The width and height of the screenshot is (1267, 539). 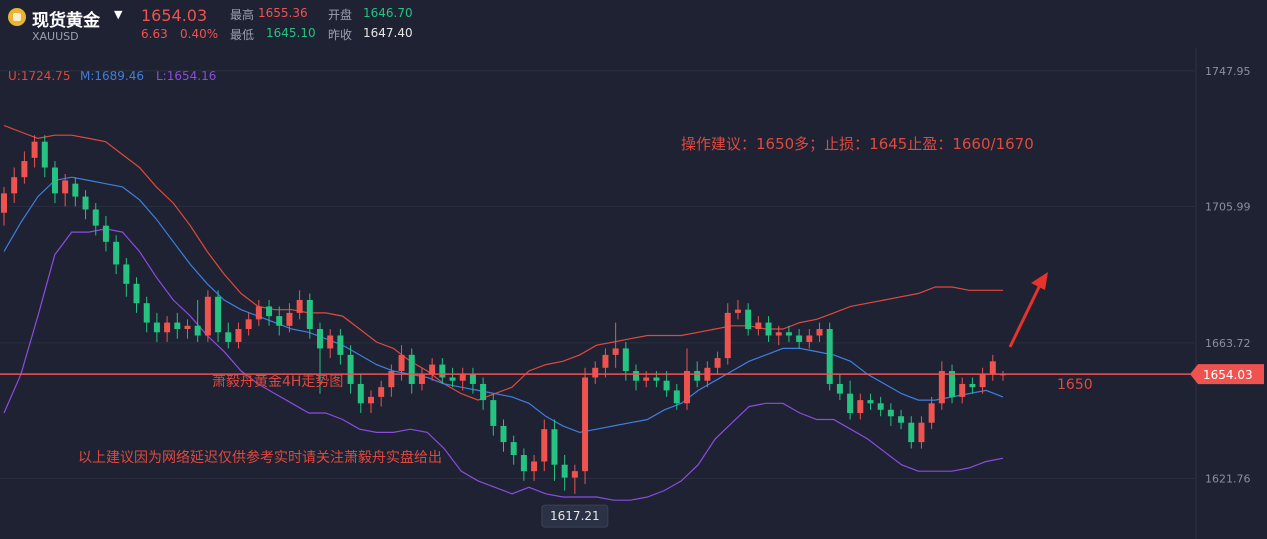 I want to click on current-price-label: 1654.03, so click(x=1228, y=375).